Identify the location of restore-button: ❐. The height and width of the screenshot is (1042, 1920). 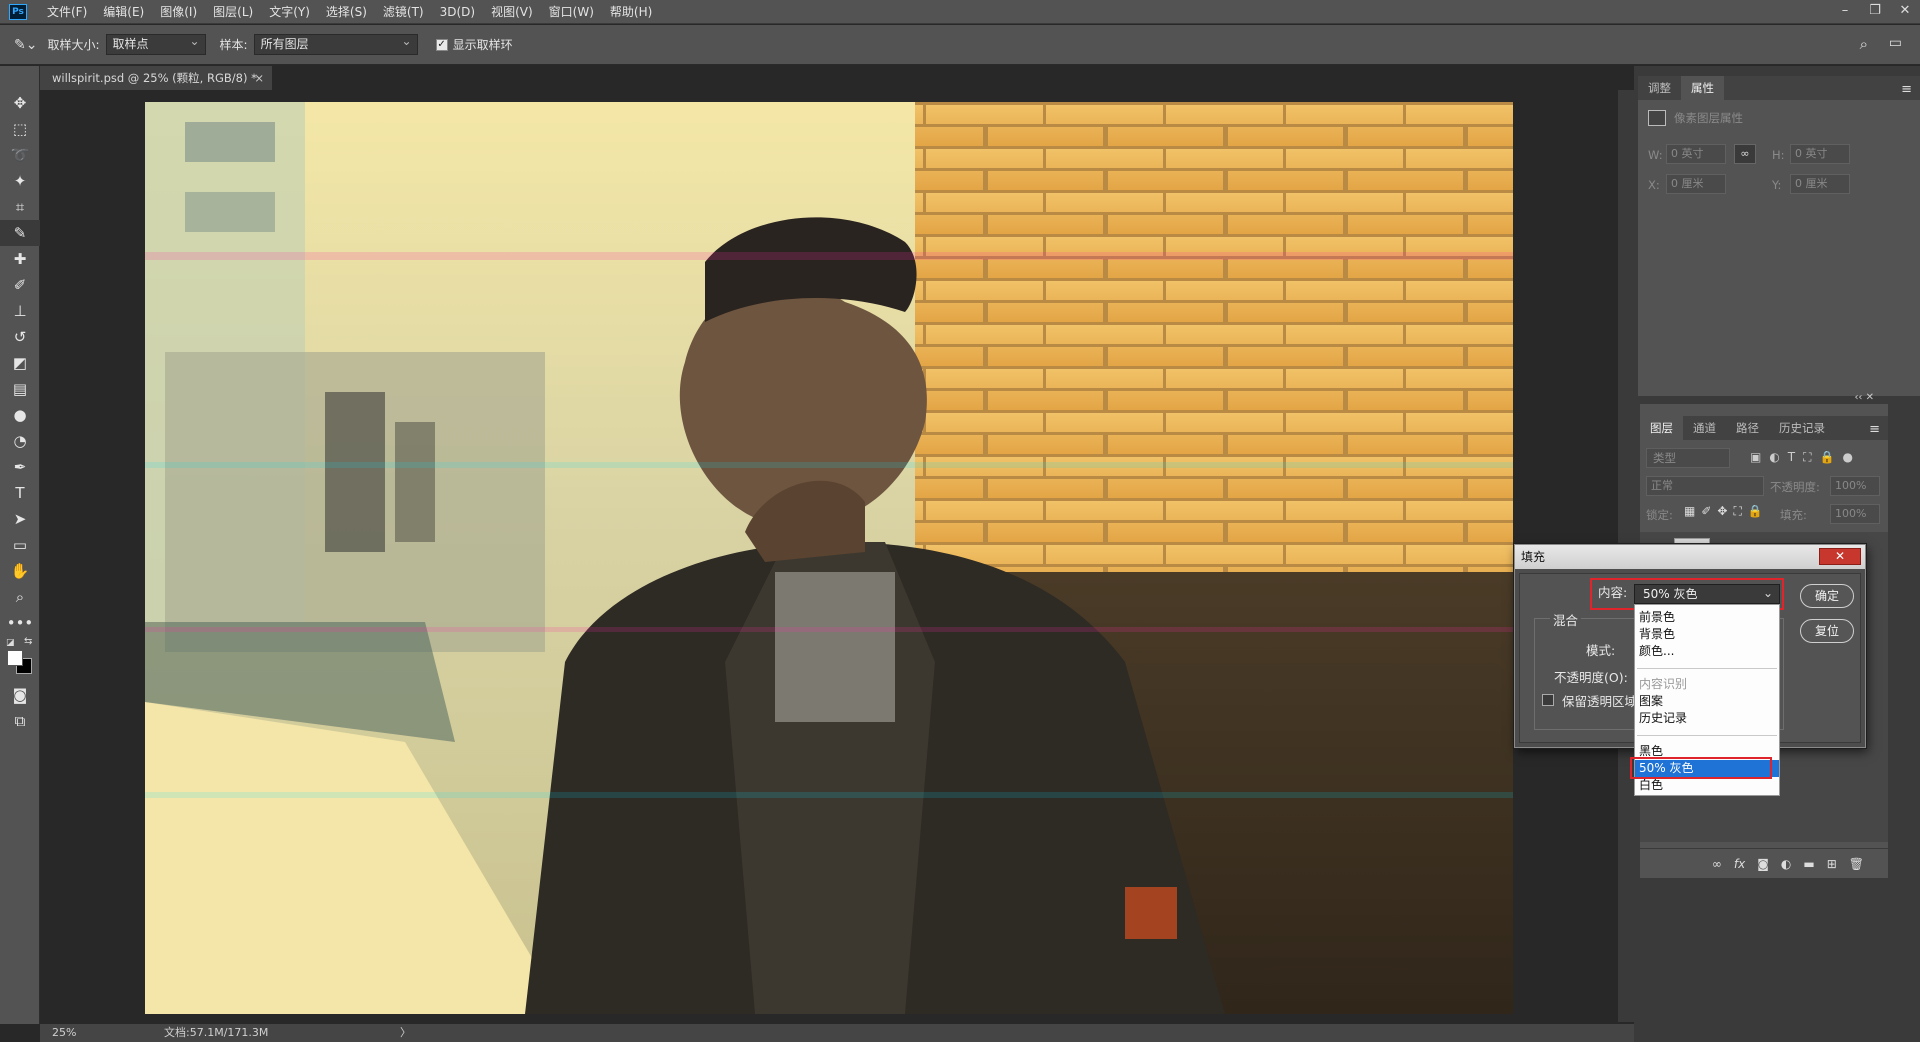
(1875, 11).